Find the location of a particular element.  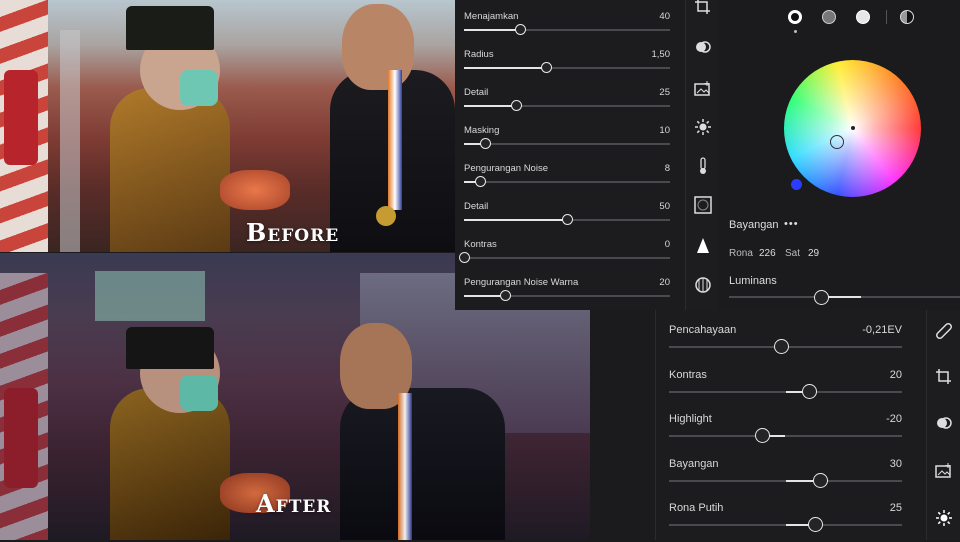

wheel-handle is located at coordinates (837, 142).